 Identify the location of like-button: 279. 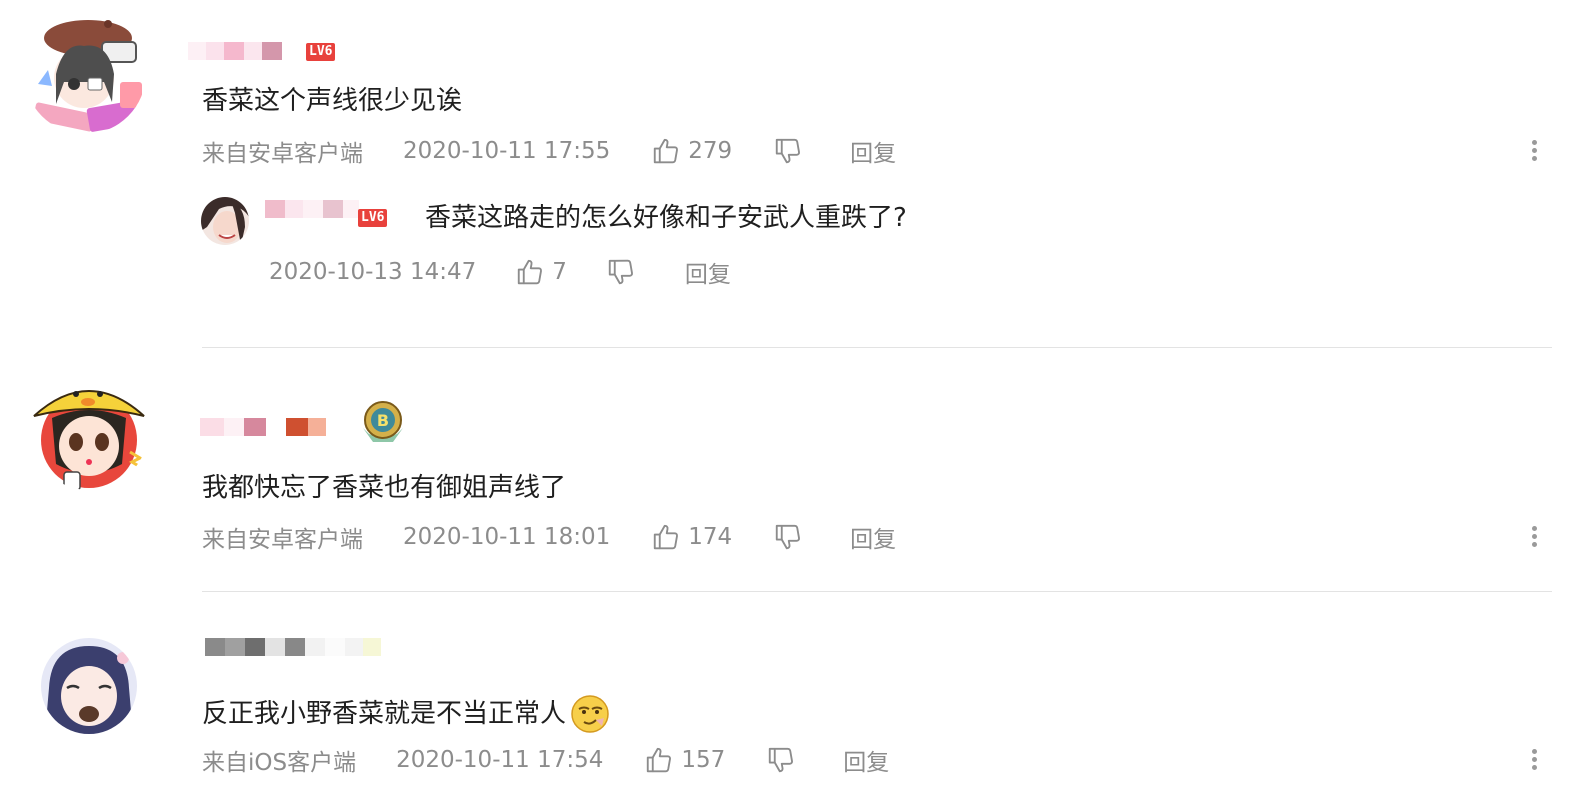
(691, 151).